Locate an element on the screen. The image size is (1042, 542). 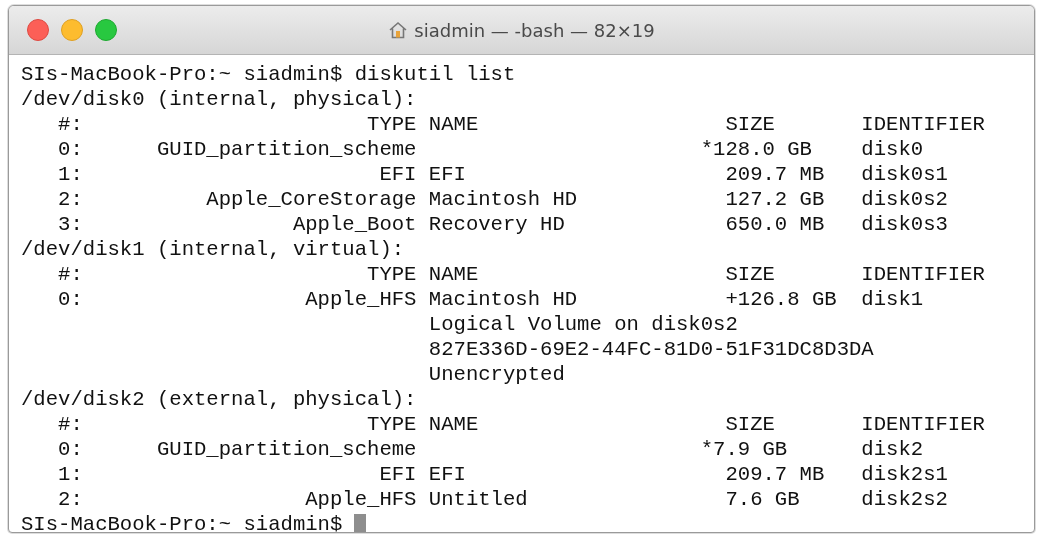
output-line: 0: Apple_HFS Macintosh HD +126.8 GB disk1 is located at coordinates (491, 299).